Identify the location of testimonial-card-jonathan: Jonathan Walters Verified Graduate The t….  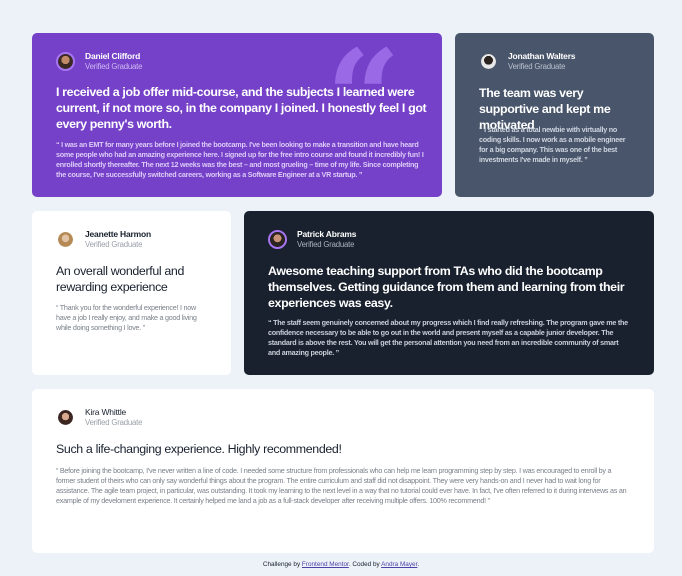
(554, 115).